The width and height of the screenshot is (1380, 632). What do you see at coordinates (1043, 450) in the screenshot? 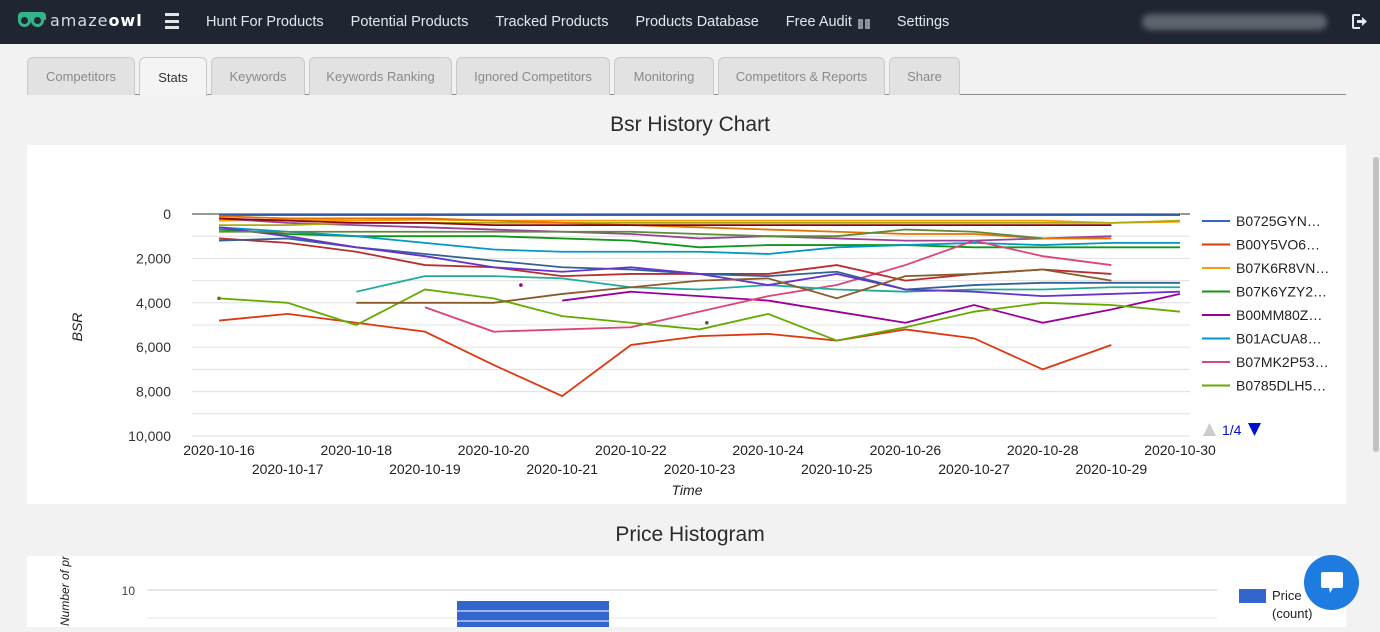
I see `x-tick-label: 2020-10-28` at bounding box center [1043, 450].